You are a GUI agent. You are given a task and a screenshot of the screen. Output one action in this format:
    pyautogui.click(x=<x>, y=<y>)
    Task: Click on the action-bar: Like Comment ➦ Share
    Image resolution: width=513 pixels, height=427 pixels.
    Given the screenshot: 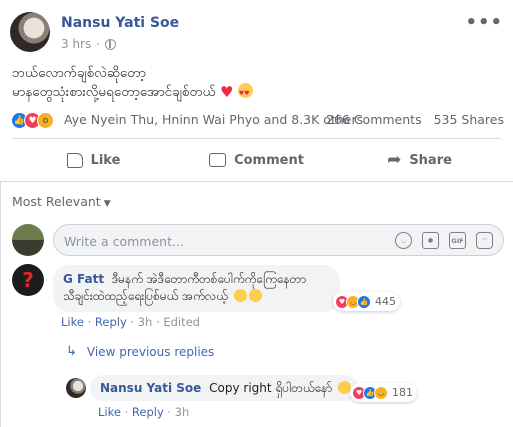 What is the action you would take?
    pyautogui.click(x=256, y=160)
    